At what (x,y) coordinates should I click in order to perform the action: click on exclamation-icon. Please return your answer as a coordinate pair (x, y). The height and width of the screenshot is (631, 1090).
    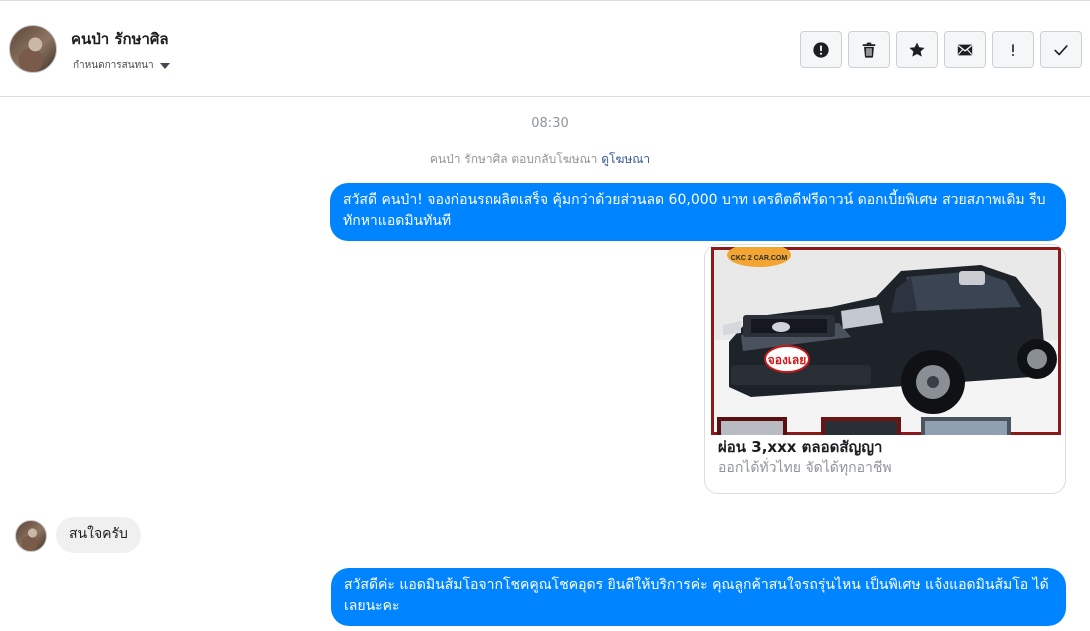
    Looking at the image, I should click on (1013, 49).